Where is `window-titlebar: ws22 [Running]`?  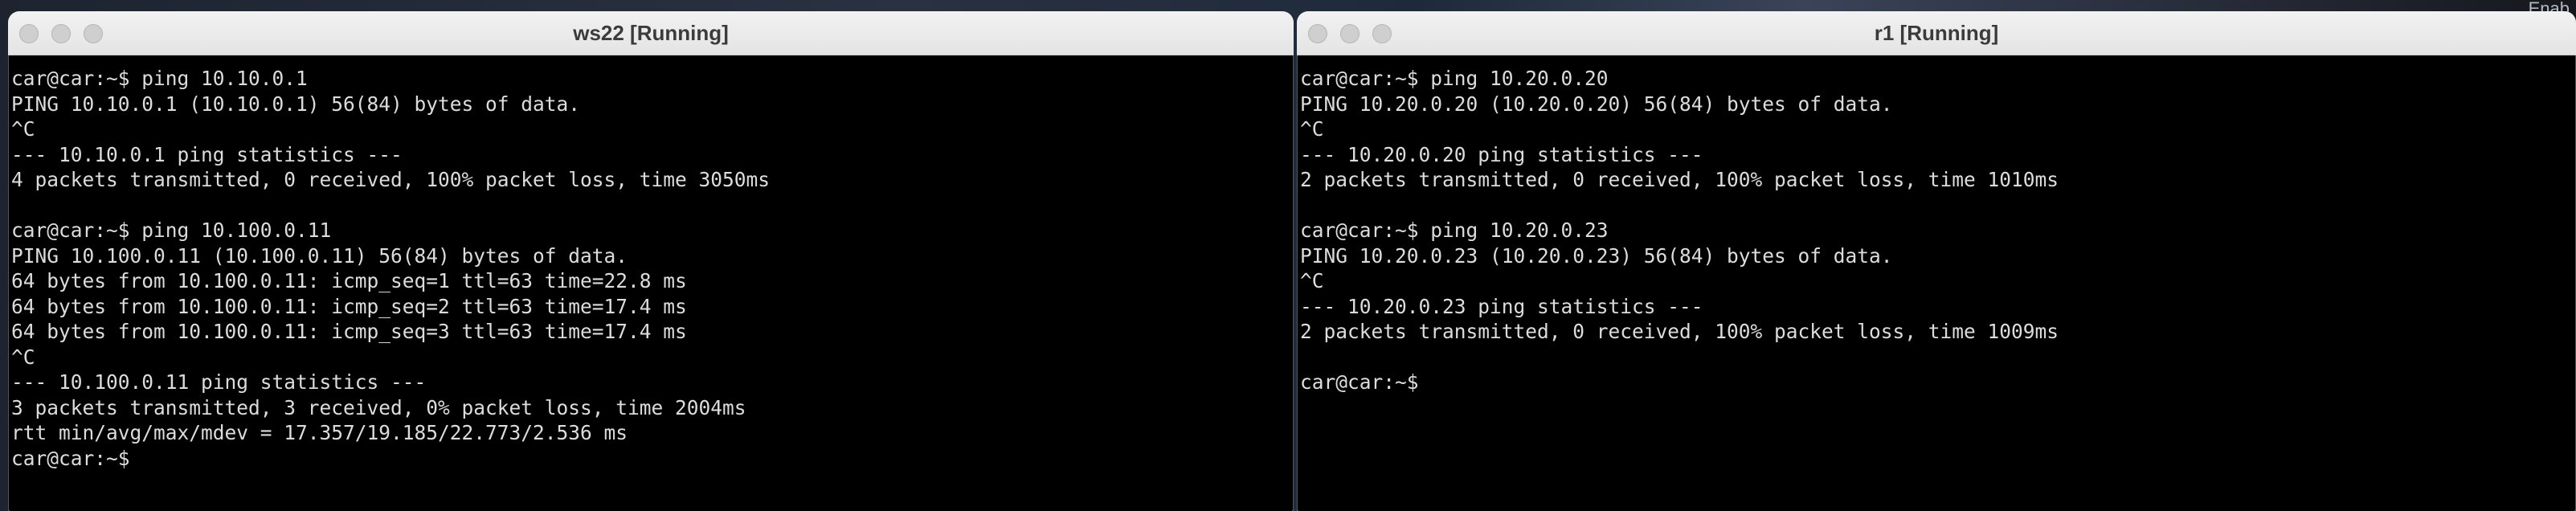
window-titlebar: ws22 [Running] is located at coordinates (651, 33).